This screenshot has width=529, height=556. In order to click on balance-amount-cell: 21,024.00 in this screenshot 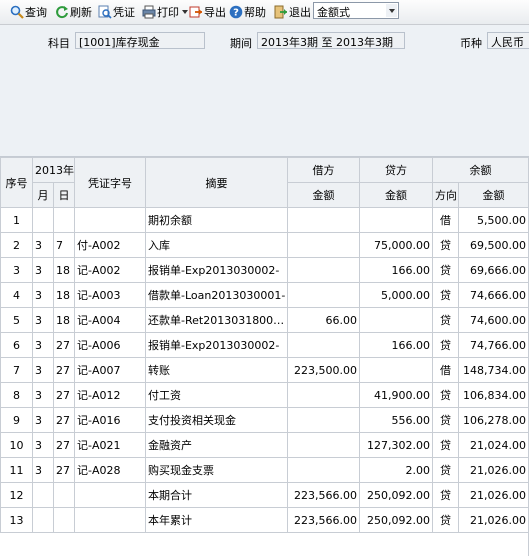, I will do `click(493, 445)`.